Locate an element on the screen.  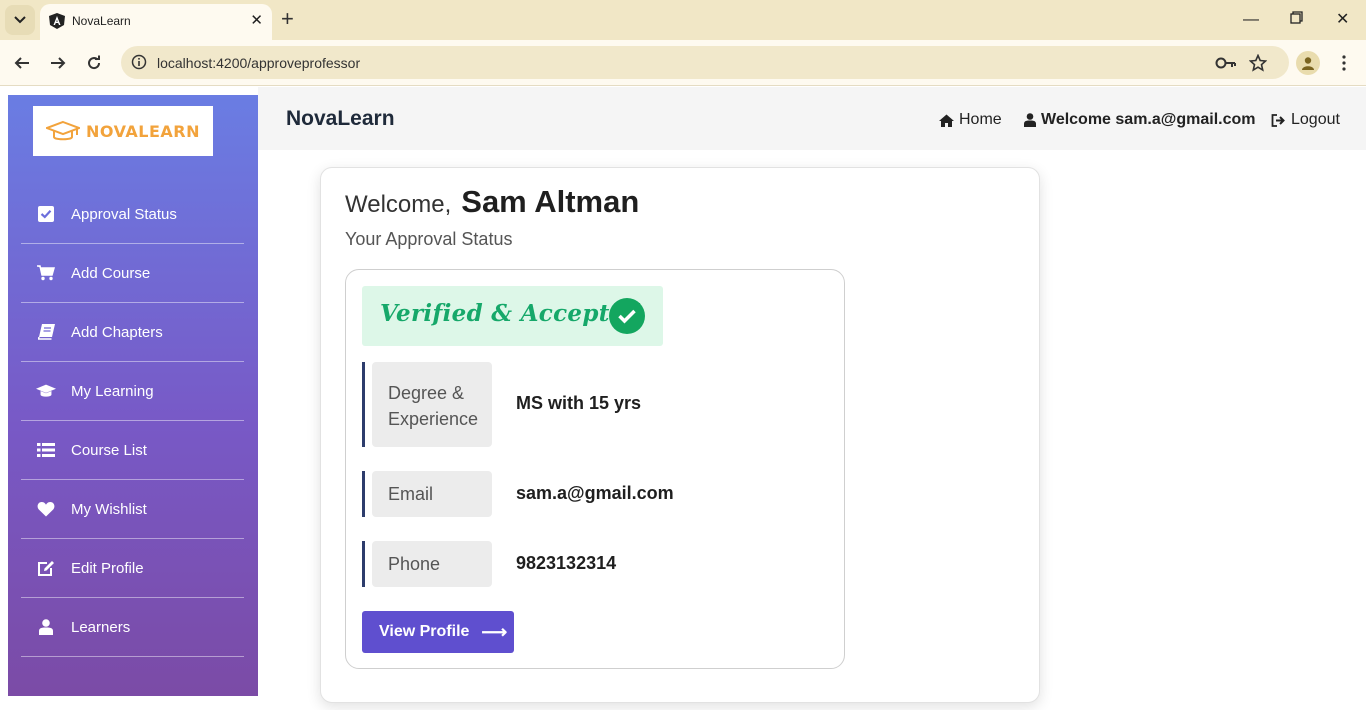
url-text: localhost:4200/approveprofessor is located at coordinates (259, 63).